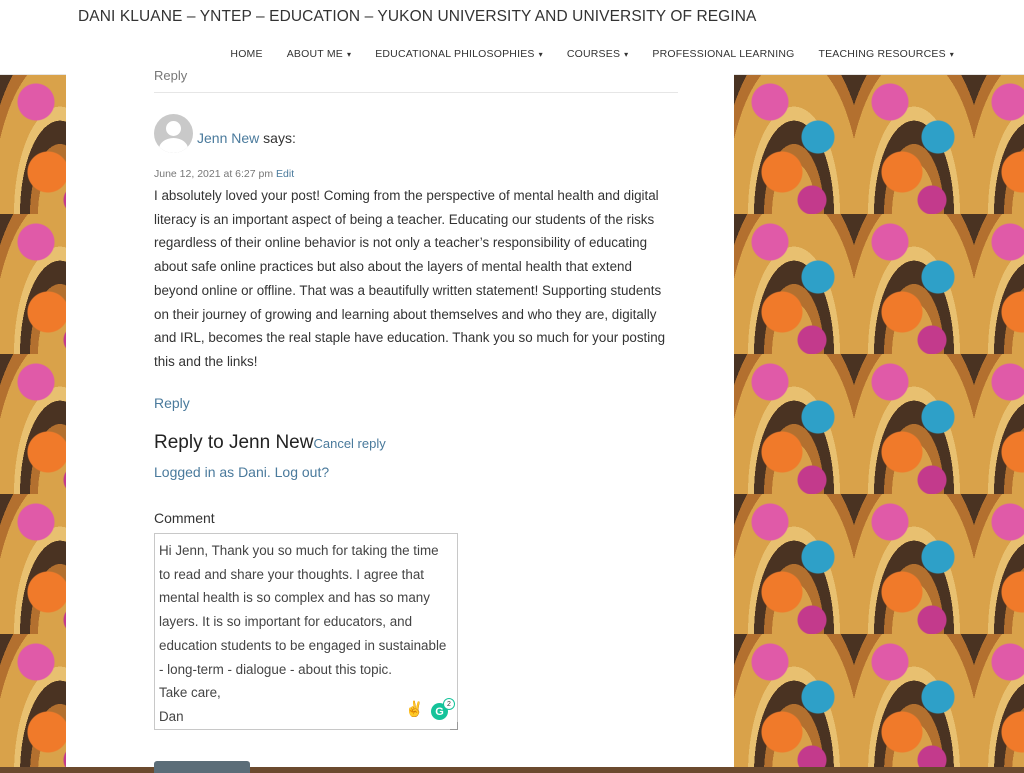 This screenshot has height=773, width=1024. Describe the element at coordinates (202, 767) in the screenshot. I see `post-comment-button` at that location.